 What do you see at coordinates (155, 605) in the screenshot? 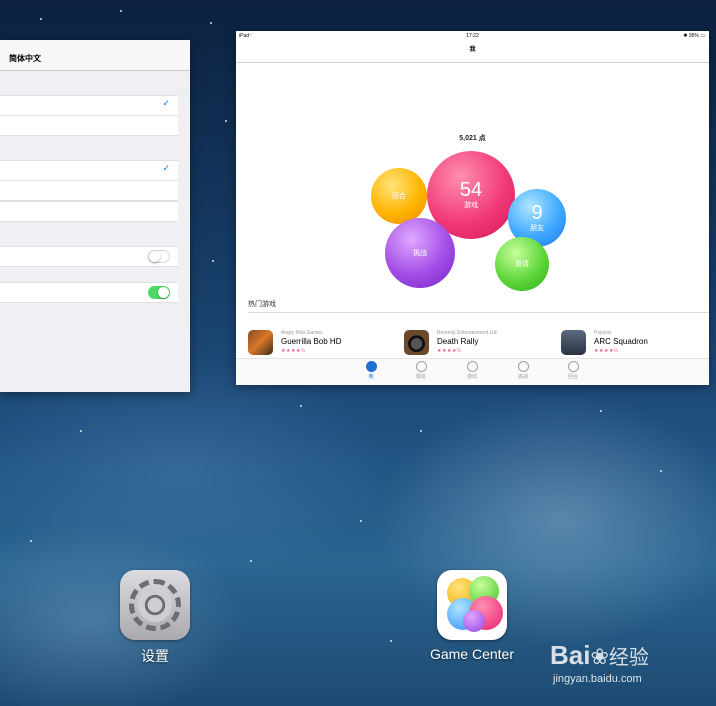
I see `settings-app-icon` at bounding box center [155, 605].